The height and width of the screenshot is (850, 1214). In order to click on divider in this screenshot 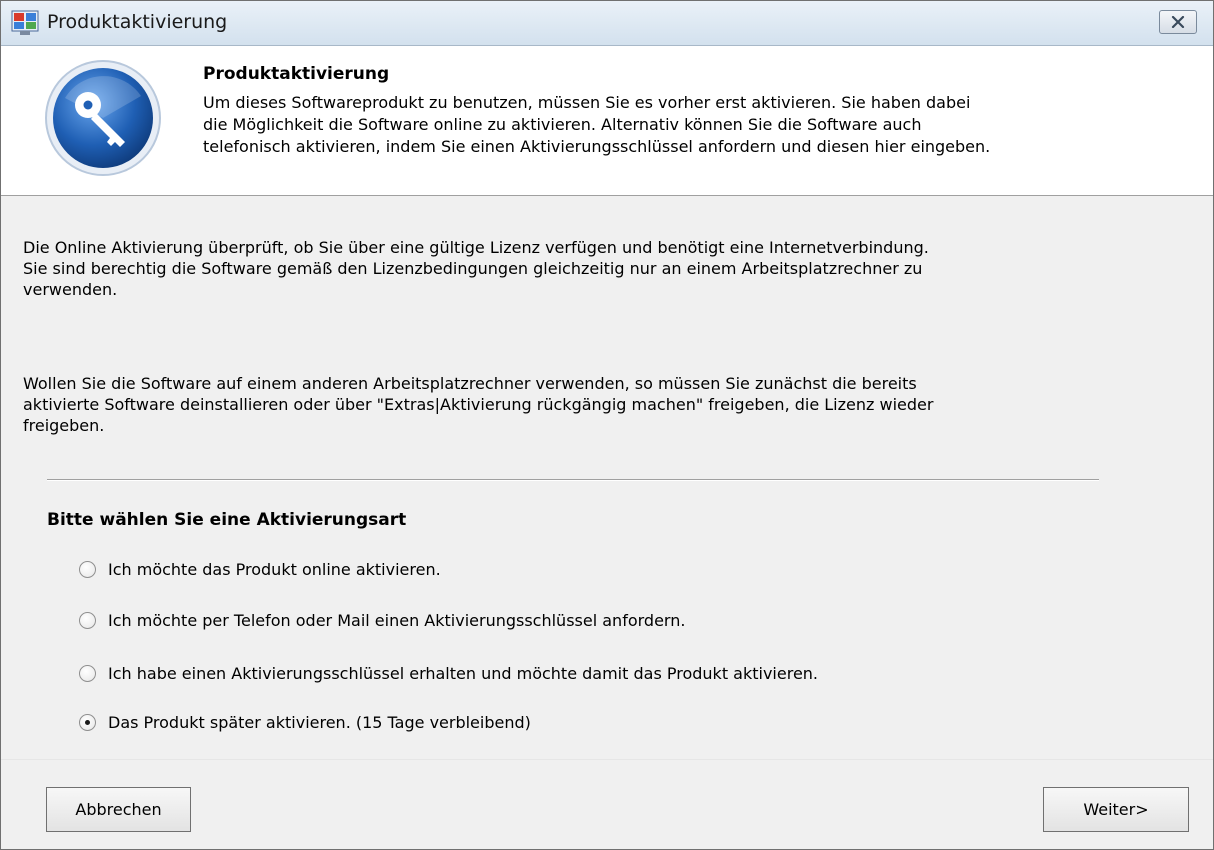, I will do `click(573, 480)`.